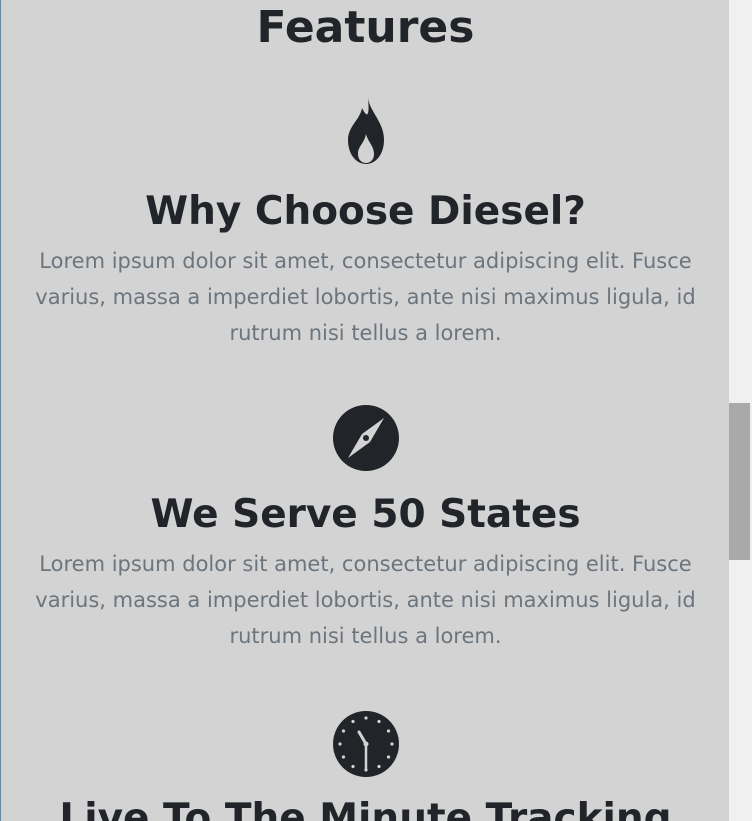 The image size is (752, 821). I want to click on compass-icon, so click(365, 438).